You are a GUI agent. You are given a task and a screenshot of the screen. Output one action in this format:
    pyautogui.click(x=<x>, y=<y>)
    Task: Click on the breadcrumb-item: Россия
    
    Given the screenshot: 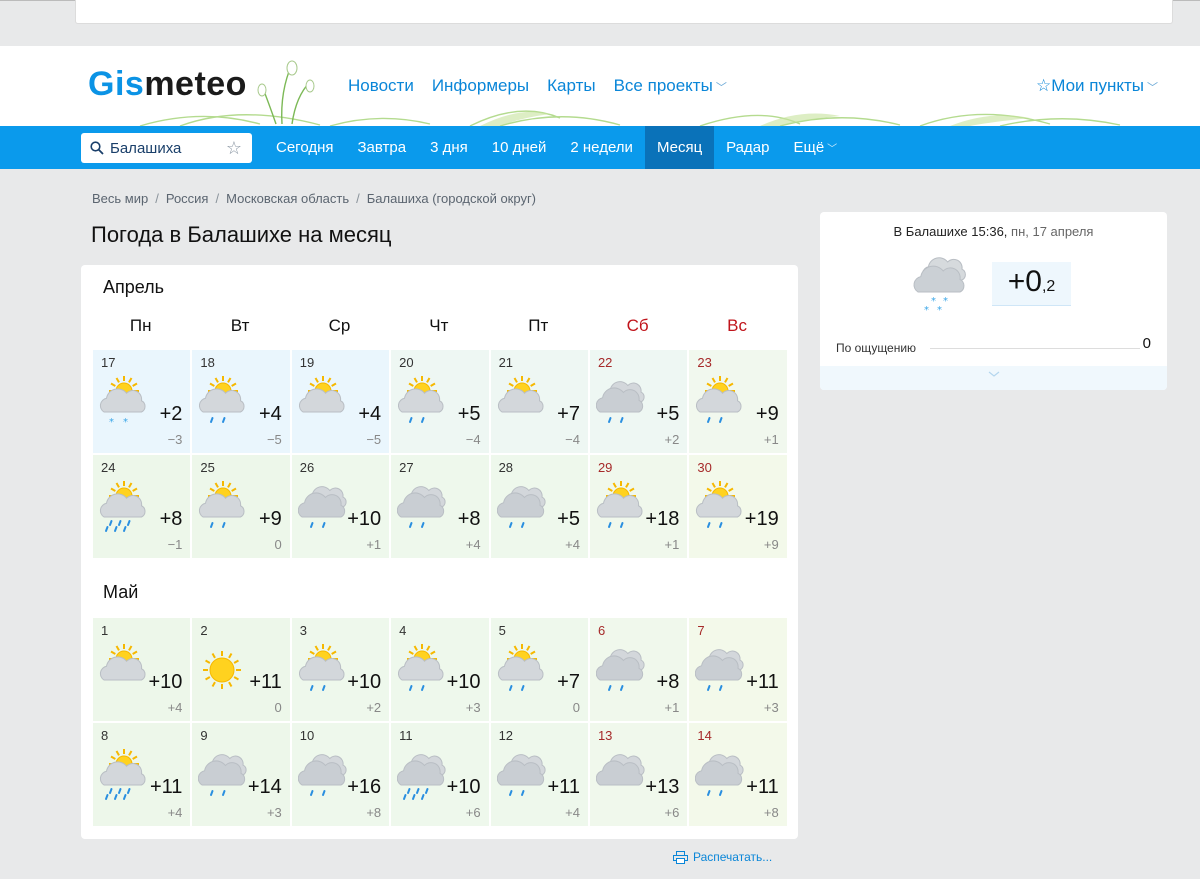 What is the action you would take?
    pyautogui.click(x=187, y=198)
    